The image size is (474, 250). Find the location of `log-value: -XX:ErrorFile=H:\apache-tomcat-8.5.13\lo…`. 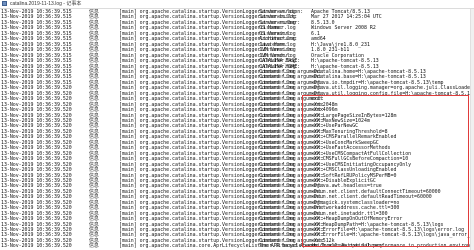

log-value: -XX:ErrorFile=H:\apache-tomcat-8.5.13\lo… is located at coordinates (392, 235).